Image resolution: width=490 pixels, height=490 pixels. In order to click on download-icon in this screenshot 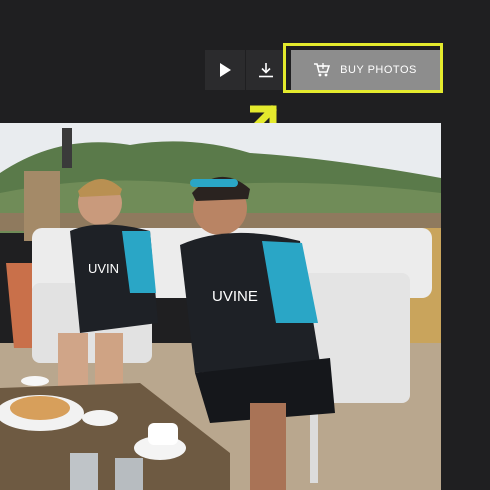, I will do `click(266, 70)`.